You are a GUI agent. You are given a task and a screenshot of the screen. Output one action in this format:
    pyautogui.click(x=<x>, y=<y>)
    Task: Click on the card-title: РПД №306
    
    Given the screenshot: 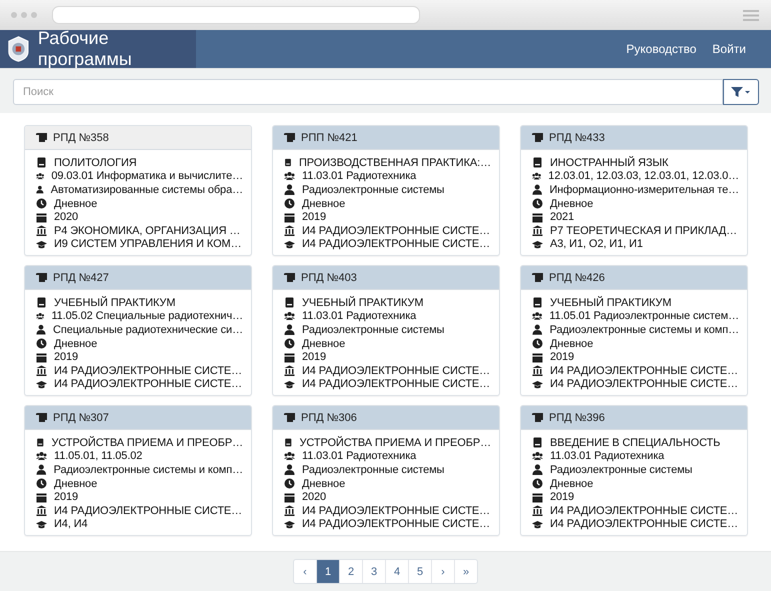 What is the action you would take?
    pyautogui.click(x=329, y=418)
    